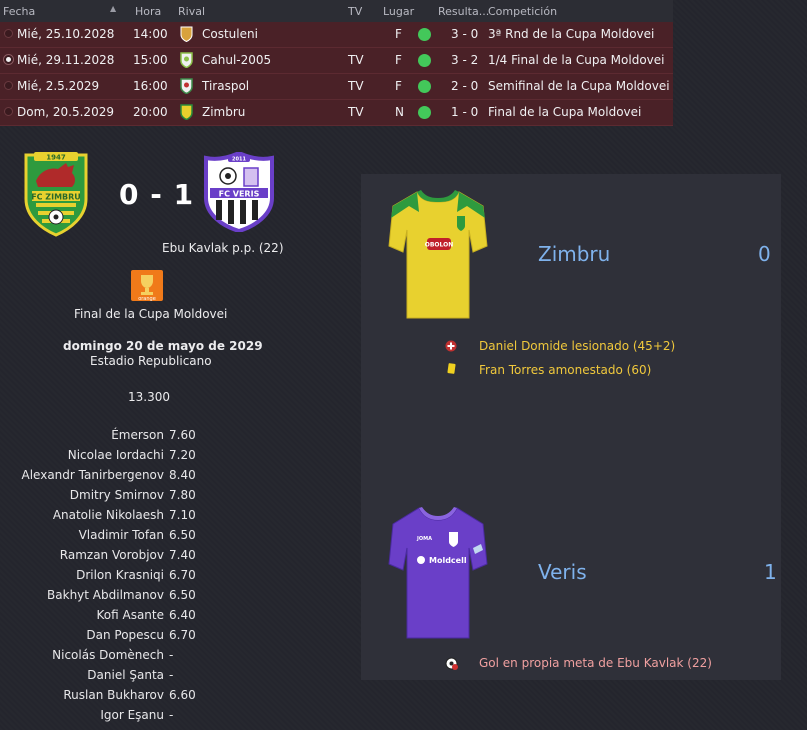  Describe the element at coordinates (125, 635) in the screenshot. I see `player-name: Dan Popescu` at that location.